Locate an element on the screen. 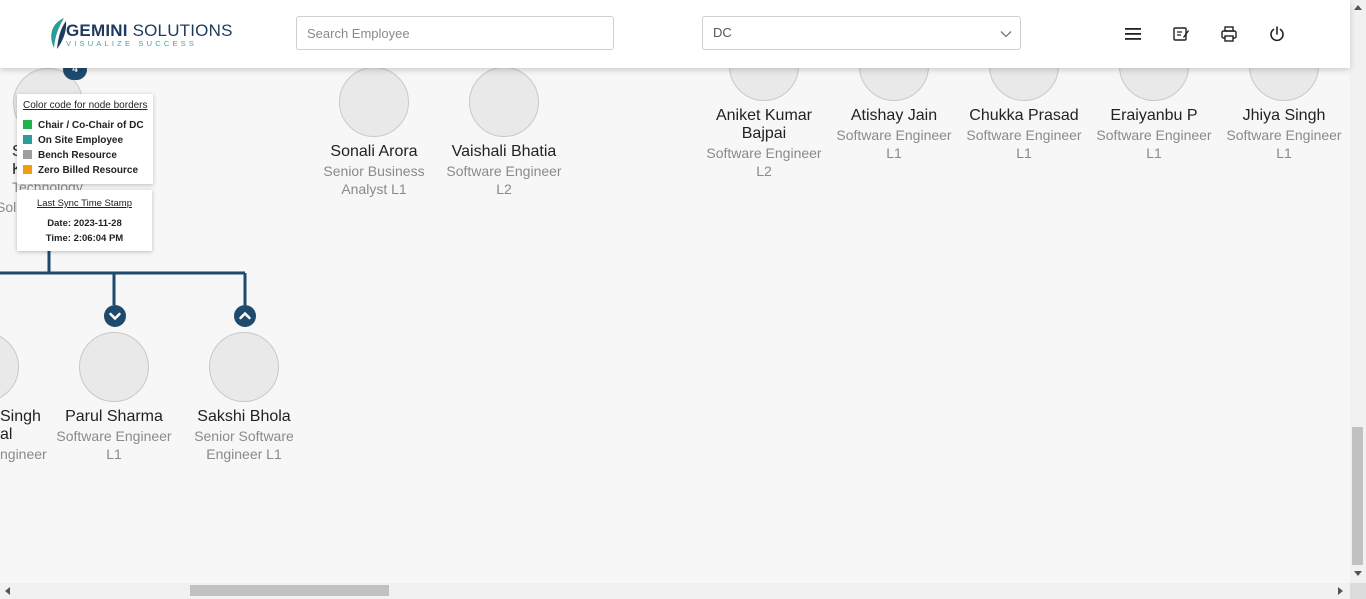  dc-select: DC is located at coordinates (861, 33).